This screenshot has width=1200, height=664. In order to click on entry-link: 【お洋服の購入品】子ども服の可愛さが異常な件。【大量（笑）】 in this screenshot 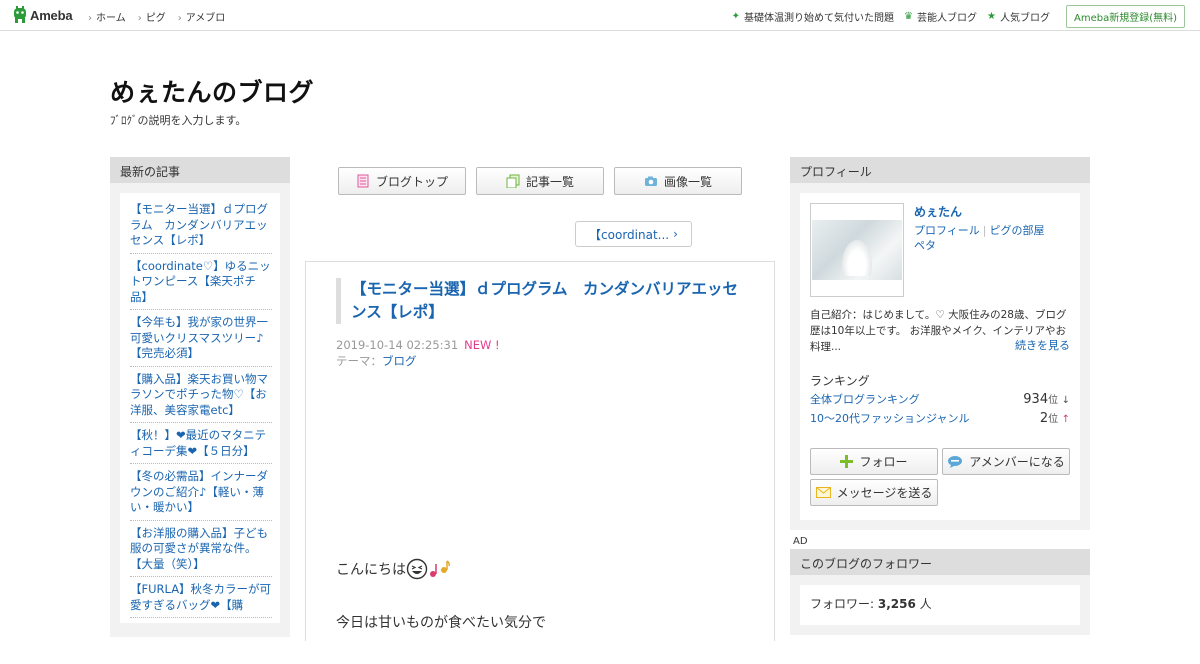, I will do `click(199, 548)`.